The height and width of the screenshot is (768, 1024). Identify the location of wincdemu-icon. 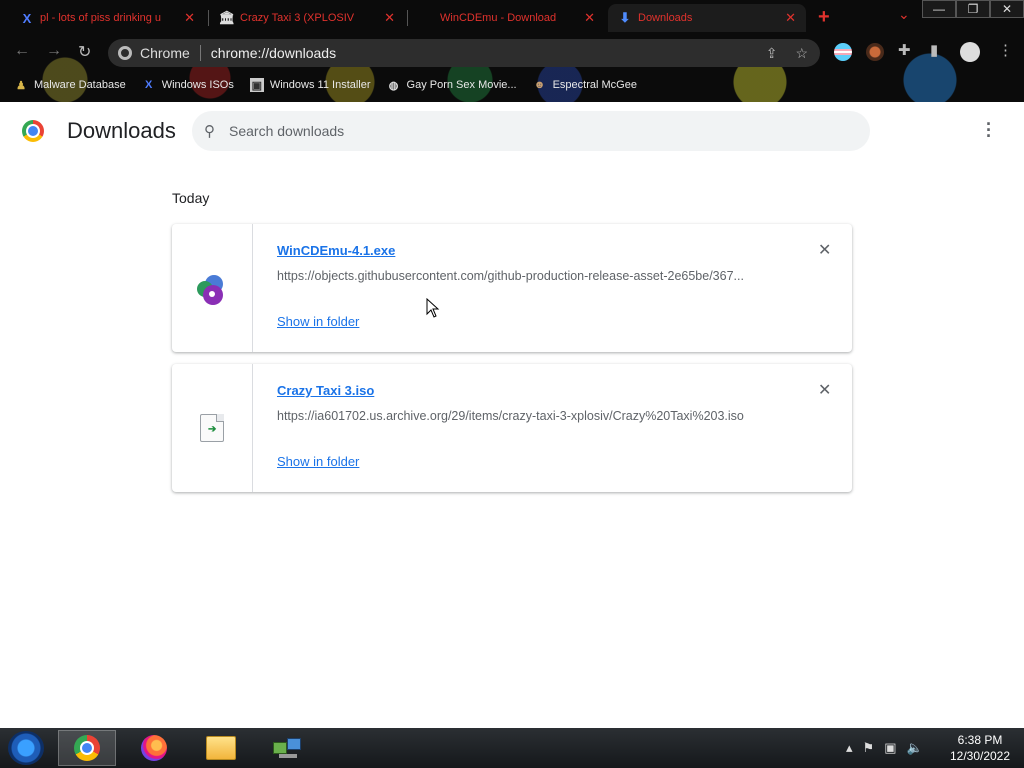
(427, 18).